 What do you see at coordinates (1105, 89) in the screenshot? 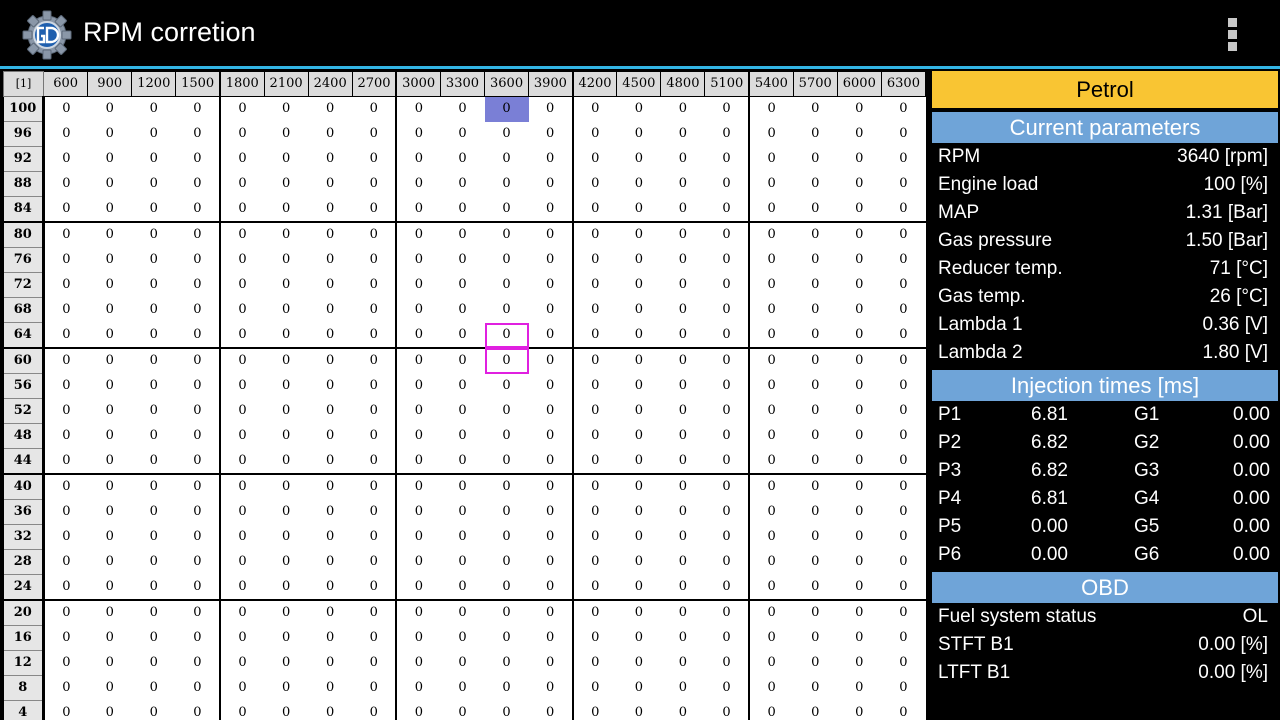
I see `fuel-mode-button: Petrol` at bounding box center [1105, 89].